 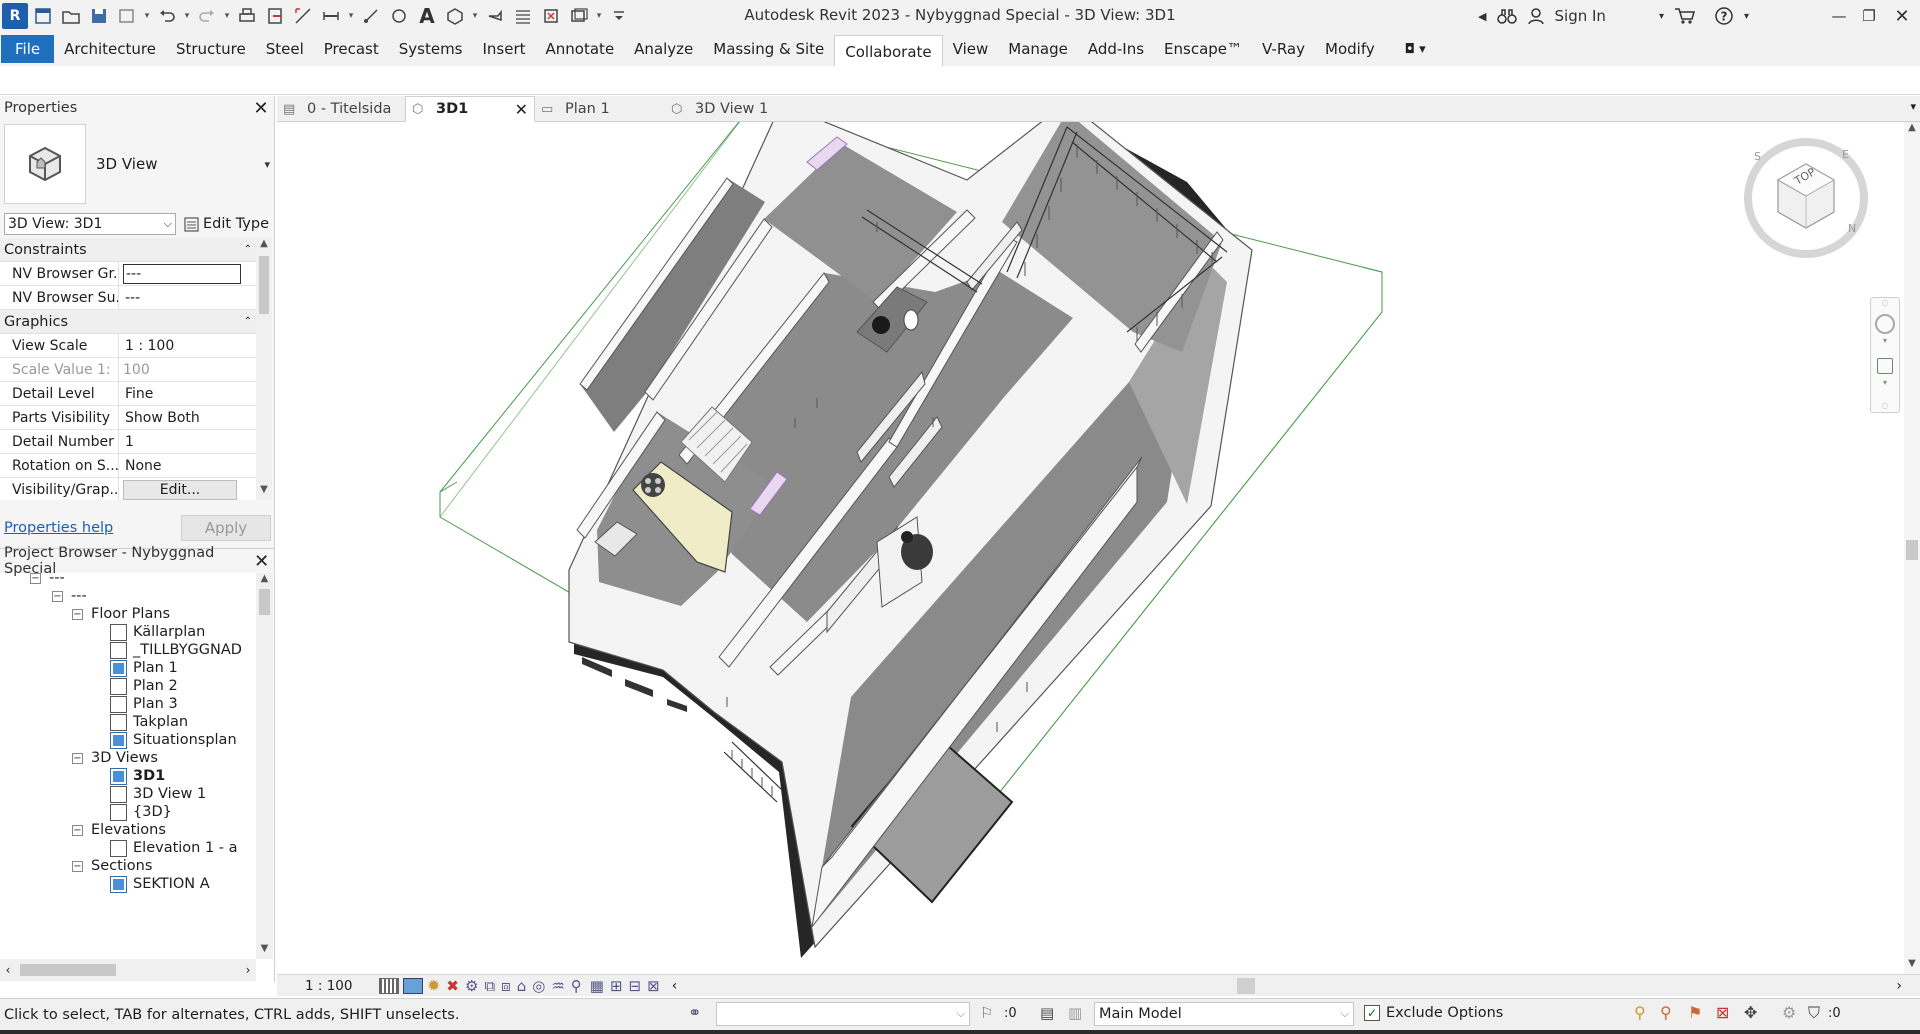 What do you see at coordinates (1482, 16) in the screenshot?
I see `info-center-expand-icon: ◀` at bounding box center [1482, 16].